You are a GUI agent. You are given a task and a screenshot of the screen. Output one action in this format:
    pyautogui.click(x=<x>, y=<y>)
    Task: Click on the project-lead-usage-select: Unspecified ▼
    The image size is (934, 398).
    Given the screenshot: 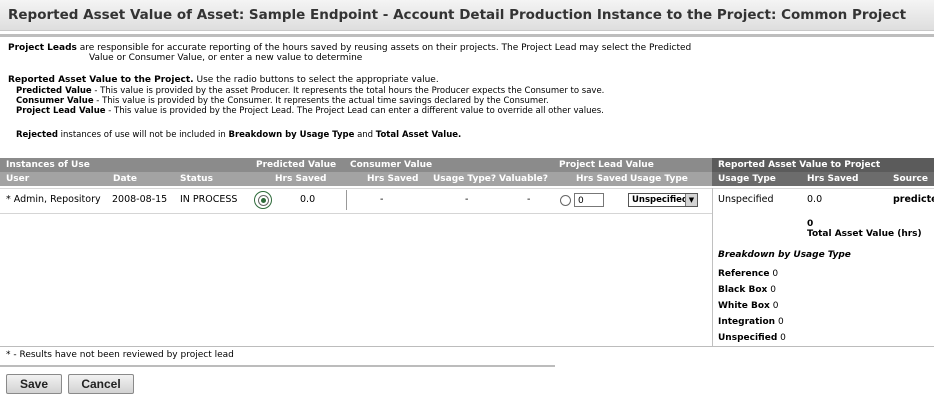 What is the action you would take?
    pyautogui.click(x=663, y=200)
    